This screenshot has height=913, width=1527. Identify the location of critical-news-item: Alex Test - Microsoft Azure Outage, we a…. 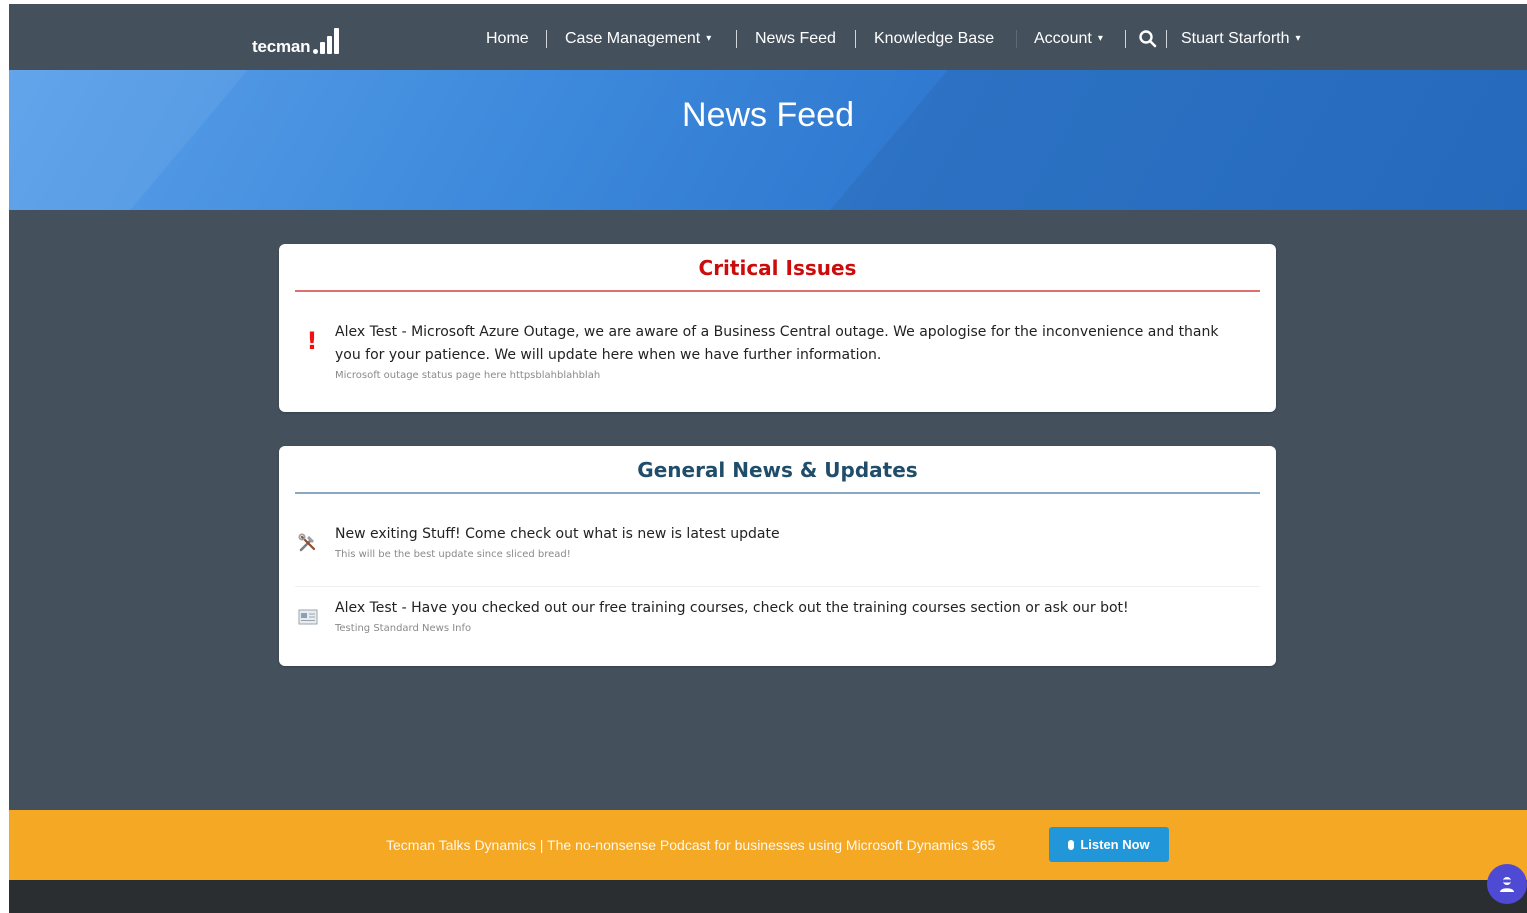
(790, 352).